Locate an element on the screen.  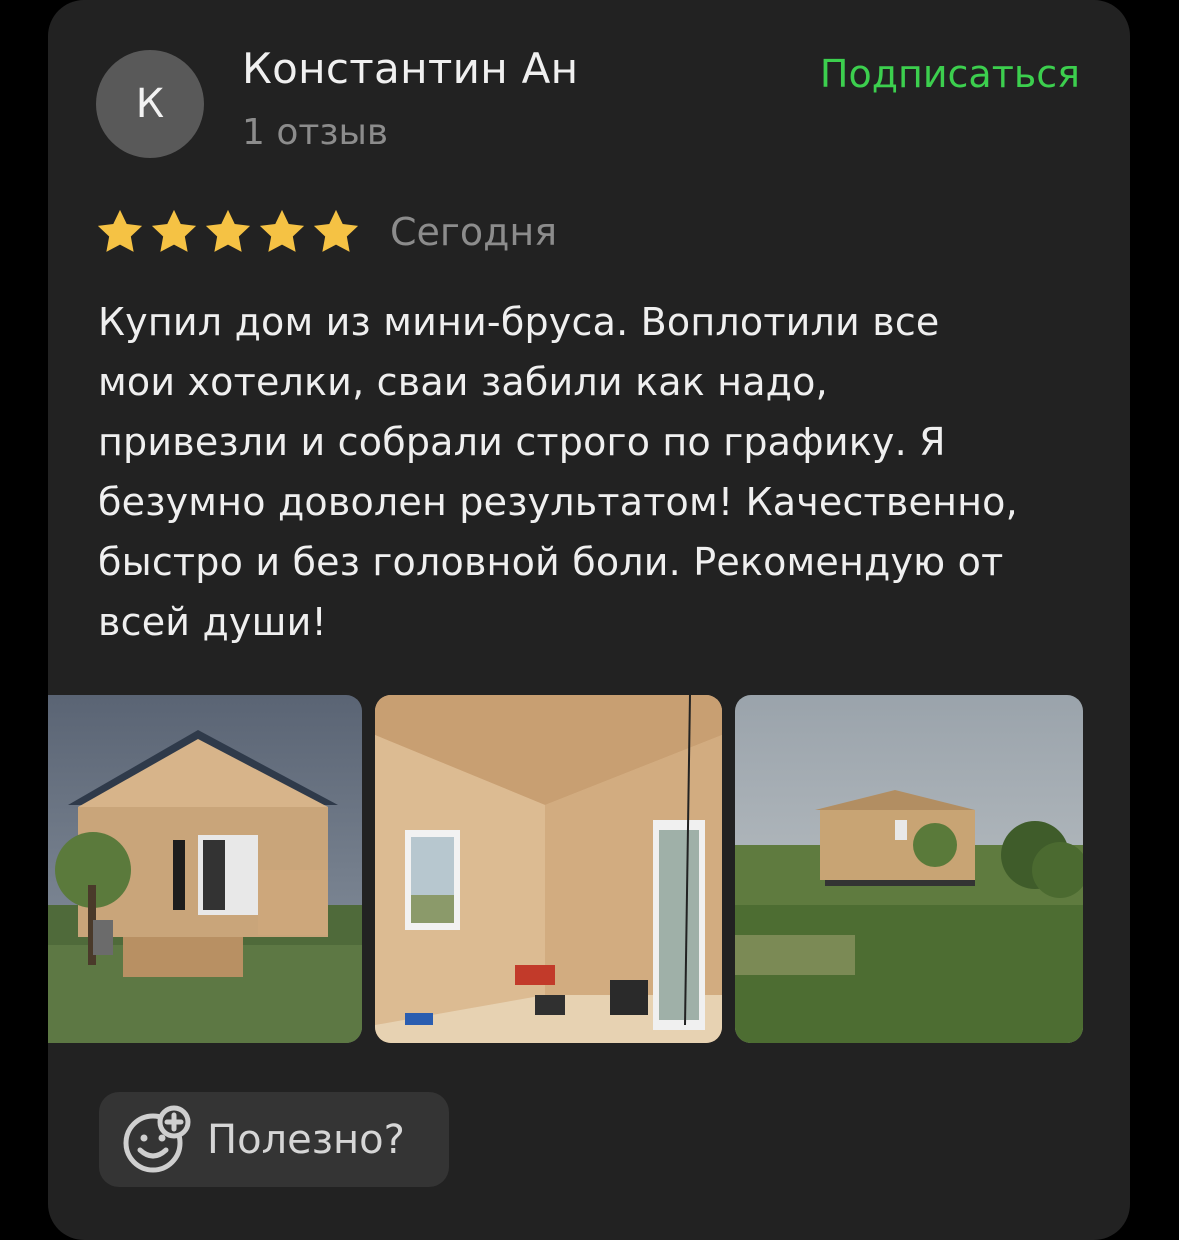
smile-add-icon is located at coordinates (157, 1138).